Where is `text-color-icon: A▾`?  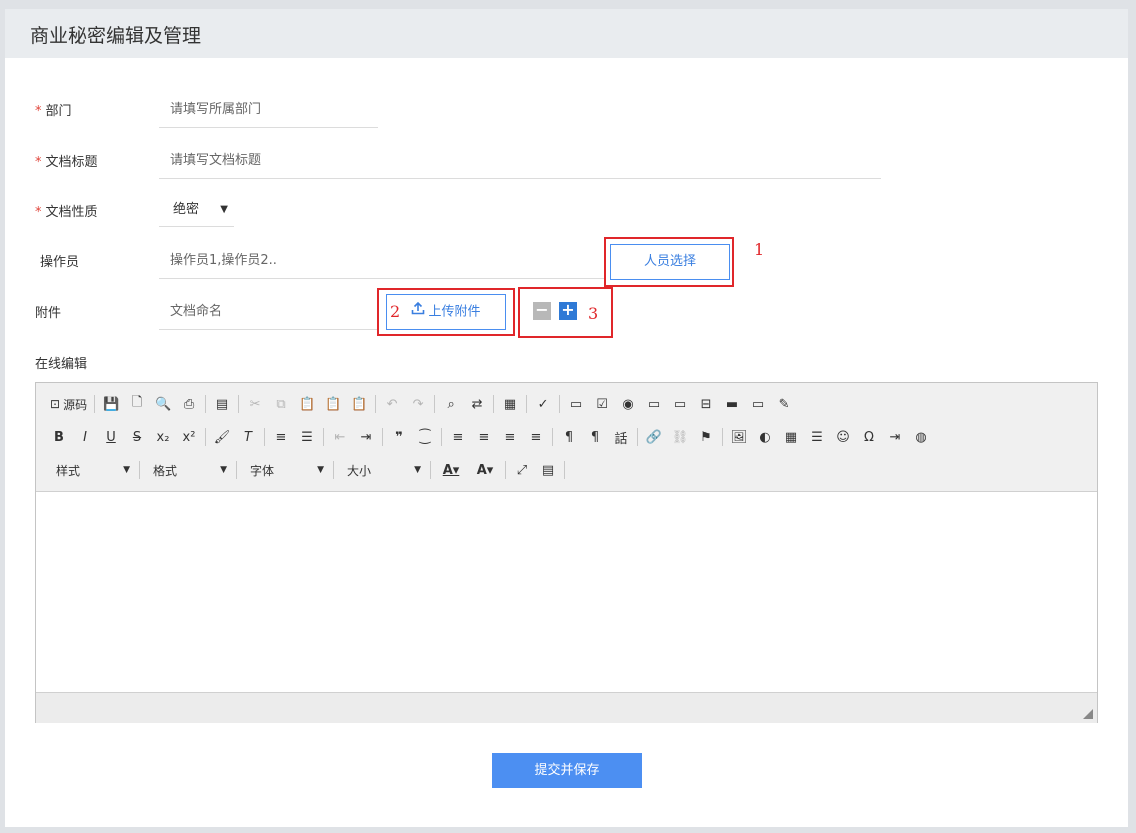 text-color-icon: A▾ is located at coordinates (451, 470).